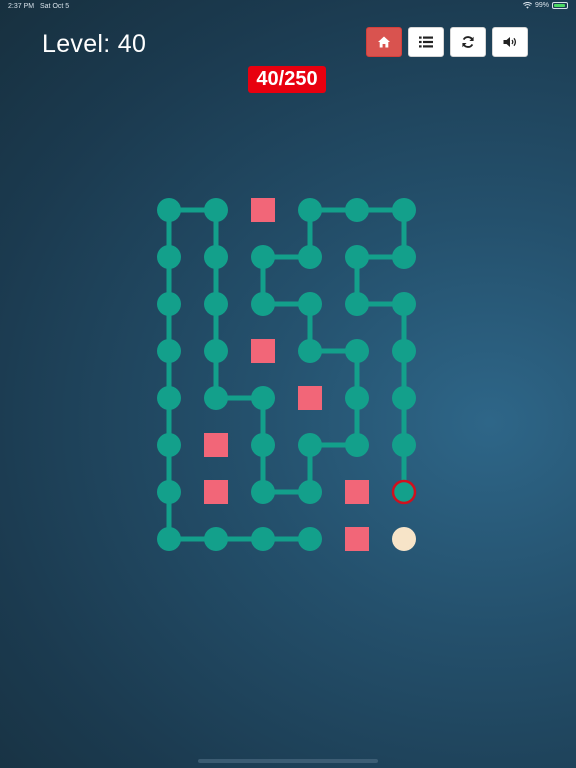 The image size is (576, 768). I want to click on home-indicator, so click(288, 761).